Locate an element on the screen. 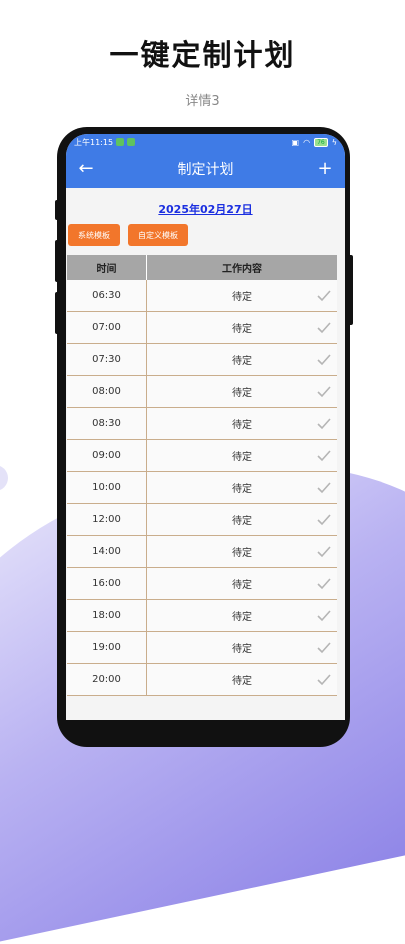 The width and height of the screenshot is (405, 944). row-time: 18:00 is located at coordinates (107, 615).